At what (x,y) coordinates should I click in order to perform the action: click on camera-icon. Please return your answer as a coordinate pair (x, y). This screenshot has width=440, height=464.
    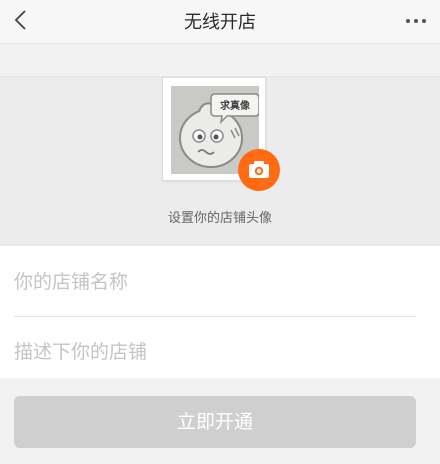
    Looking at the image, I should click on (259, 169).